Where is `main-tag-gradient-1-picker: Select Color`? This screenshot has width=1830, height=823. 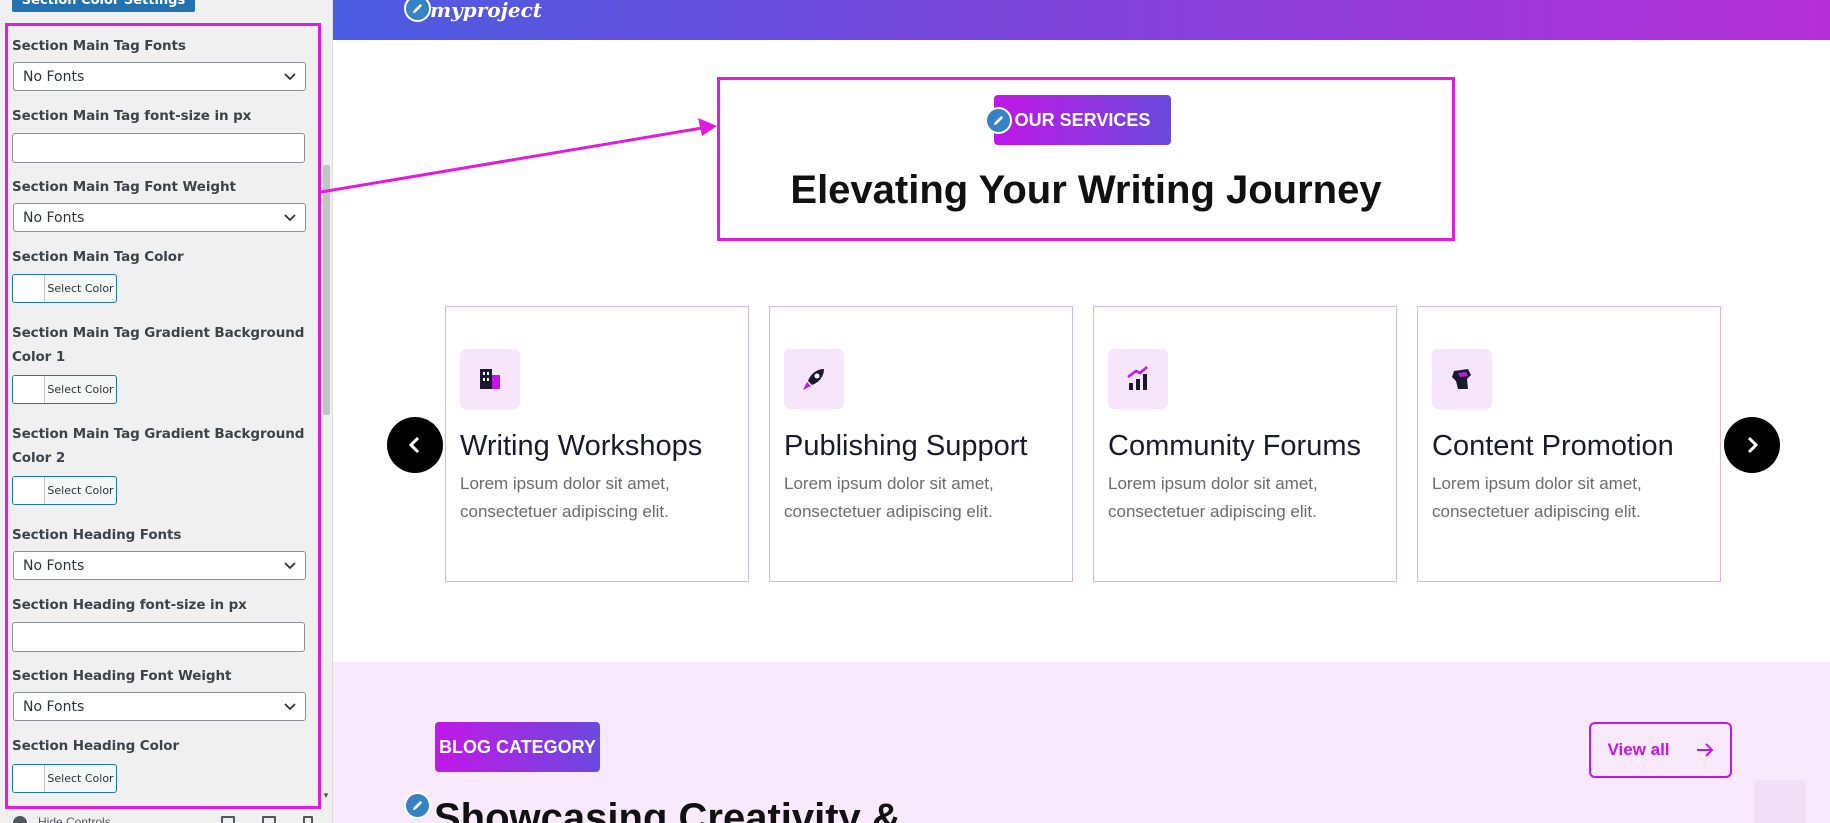
main-tag-gradient-1-picker: Select Color is located at coordinates (64, 389).